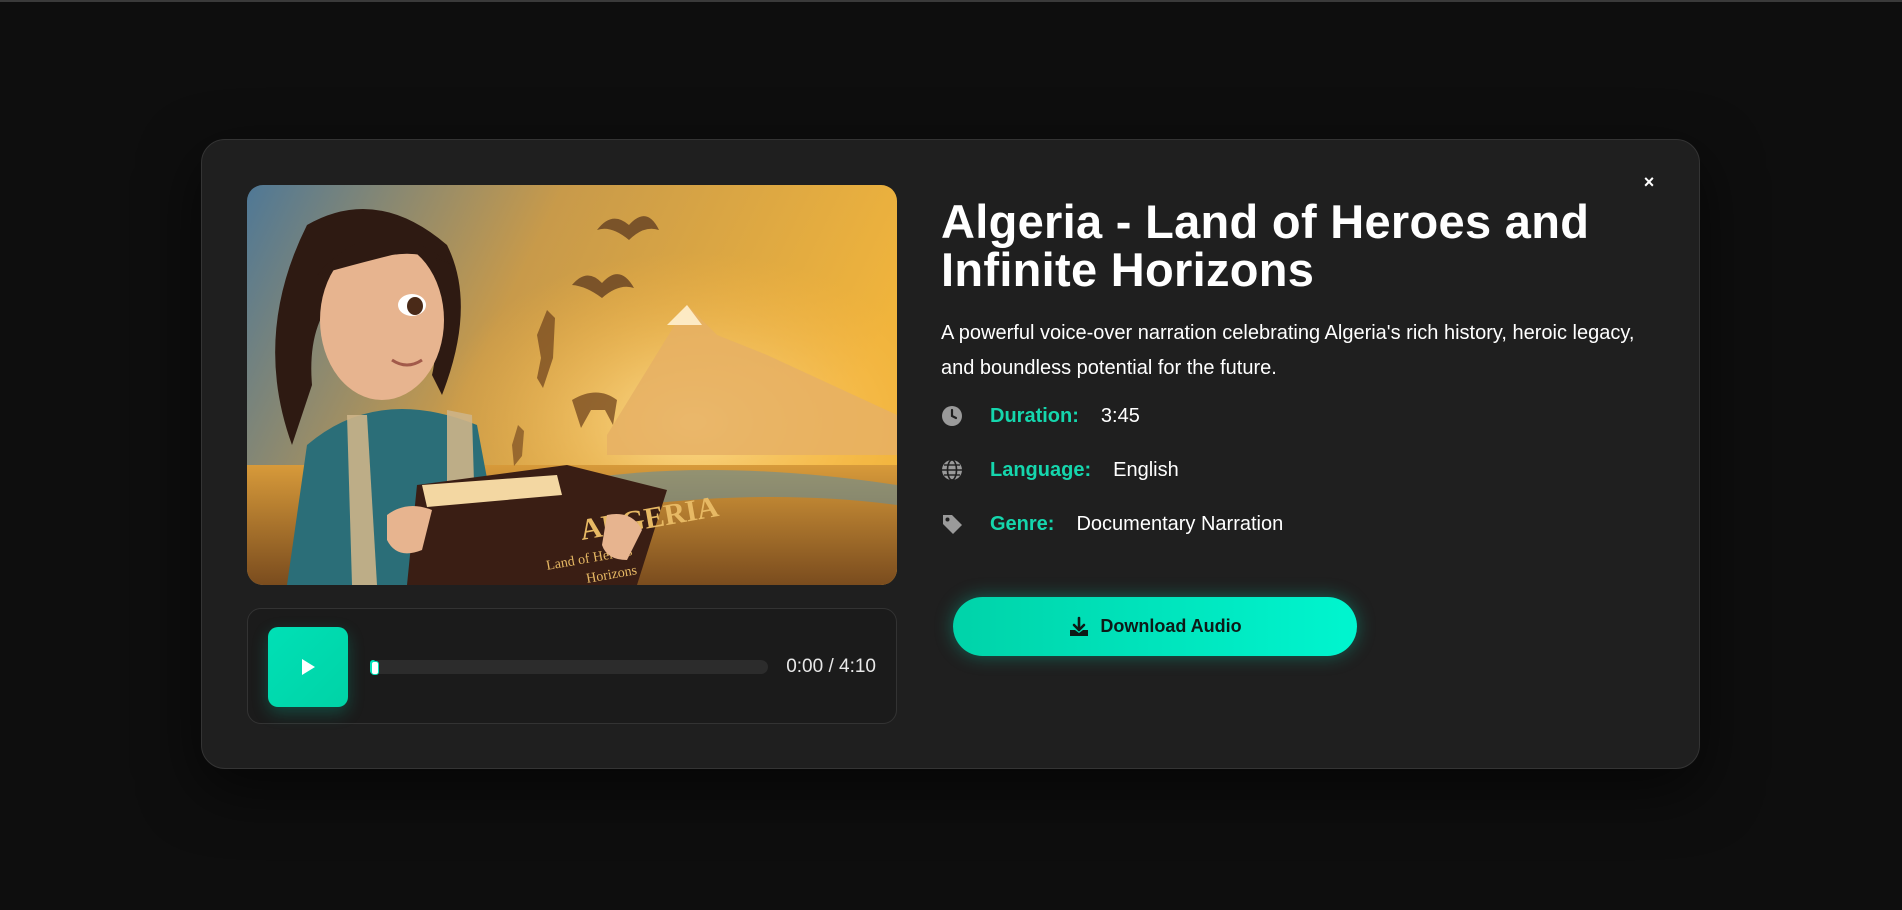 Image resolution: width=1902 pixels, height=910 pixels. Describe the element at coordinates (1146, 469) in the screenshot. I see `language-value: English` at that location.